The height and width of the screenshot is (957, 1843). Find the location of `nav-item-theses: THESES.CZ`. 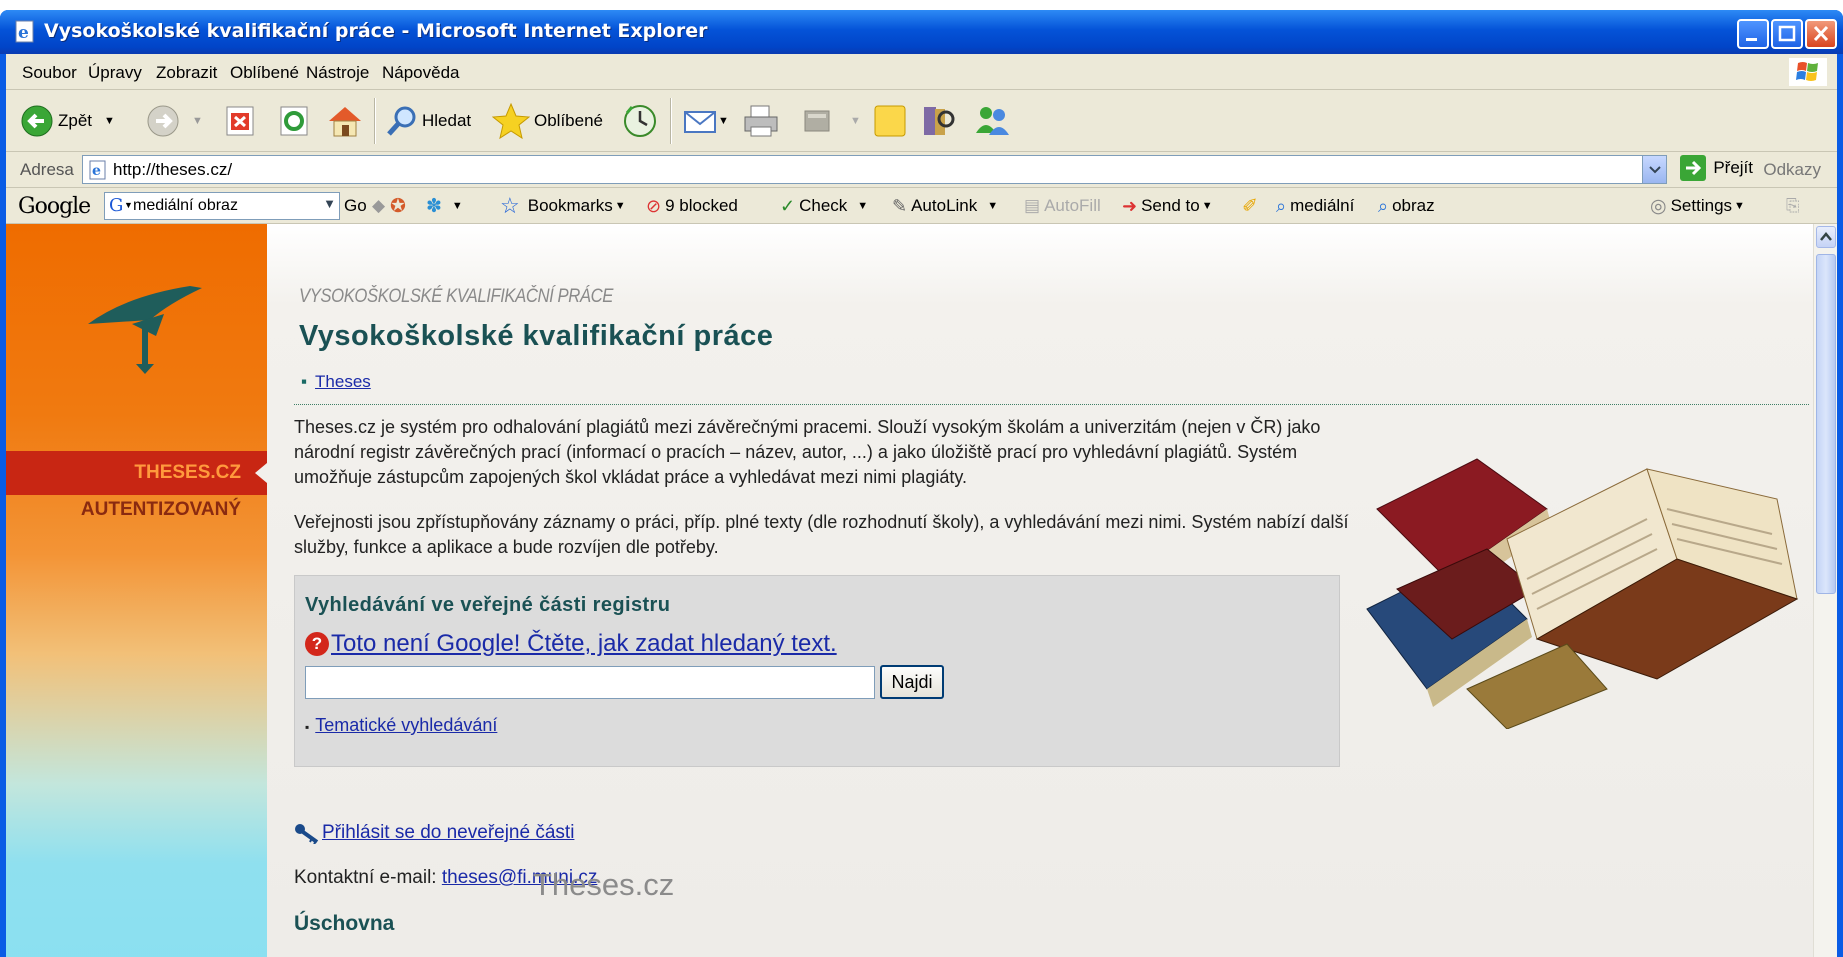

nav-item-theses: THESES.CZ is located at coordinates (136, 473).